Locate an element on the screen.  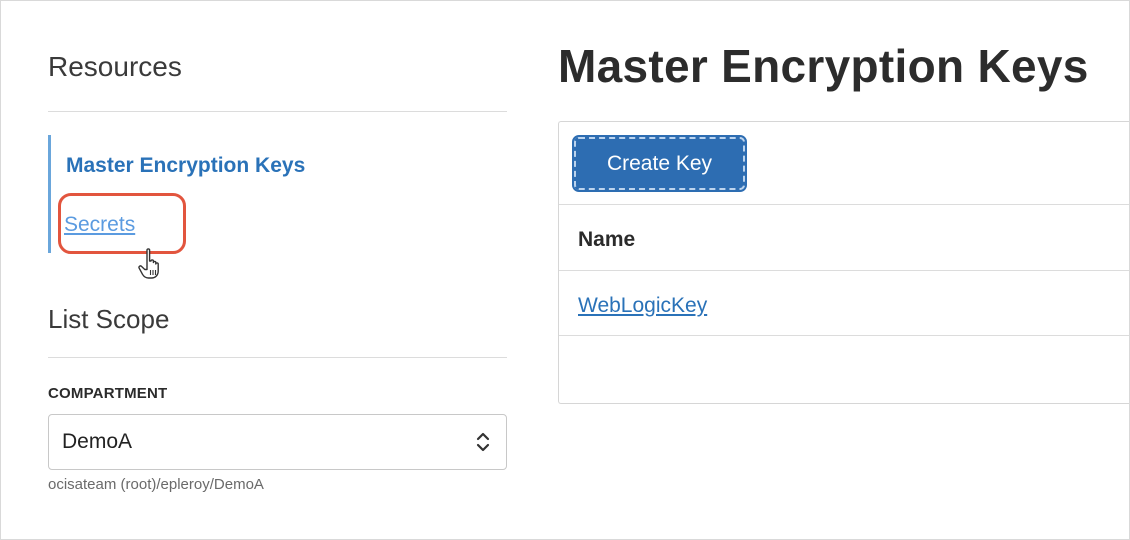
scope-divider is located at coordinates (277, 357).